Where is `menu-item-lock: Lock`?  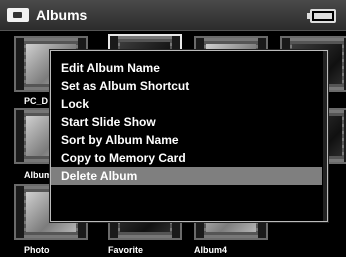 menu-item-lock: Lock is located at coordinates (186, 104).